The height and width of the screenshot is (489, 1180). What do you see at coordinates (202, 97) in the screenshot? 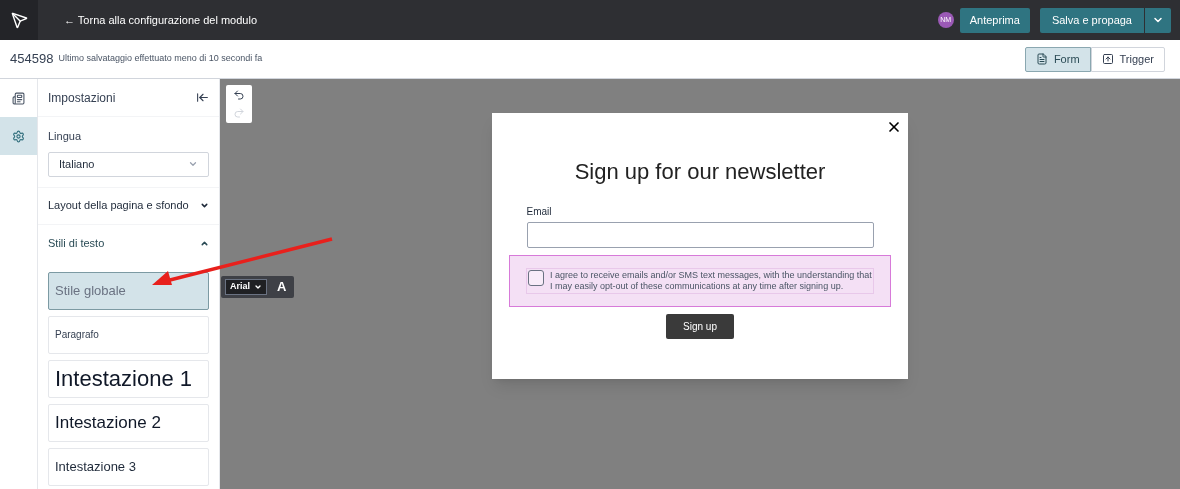
I see `collapse-icon` at bounding box center [202, 97].